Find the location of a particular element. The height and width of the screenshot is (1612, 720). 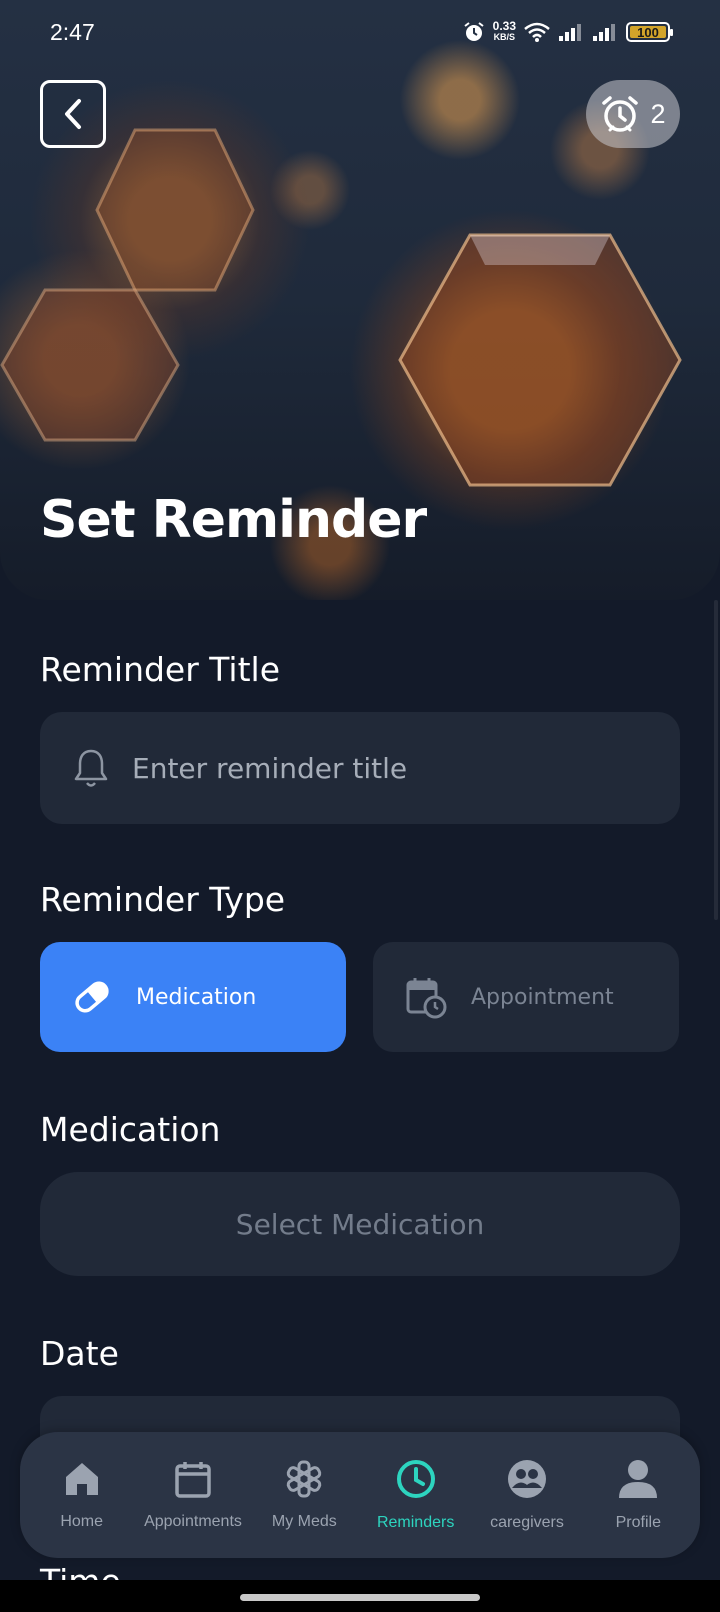

nav-item-caregivers: caregivers is located at coordinates (527, 1495).